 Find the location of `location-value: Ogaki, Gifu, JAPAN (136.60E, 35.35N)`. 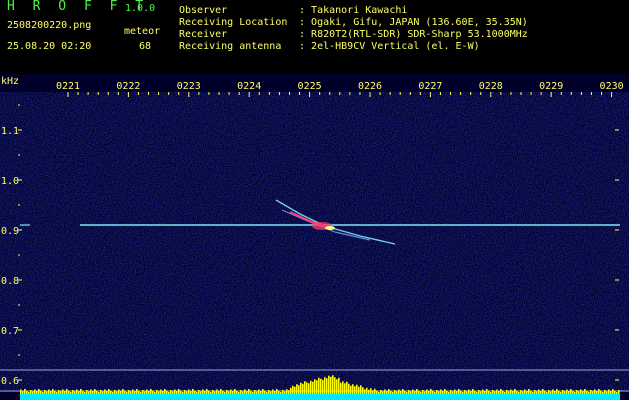

location-value: Ogaki, Gifu, JAPAN (136.60E, 35.35N) is located at coordinates (419, 22).